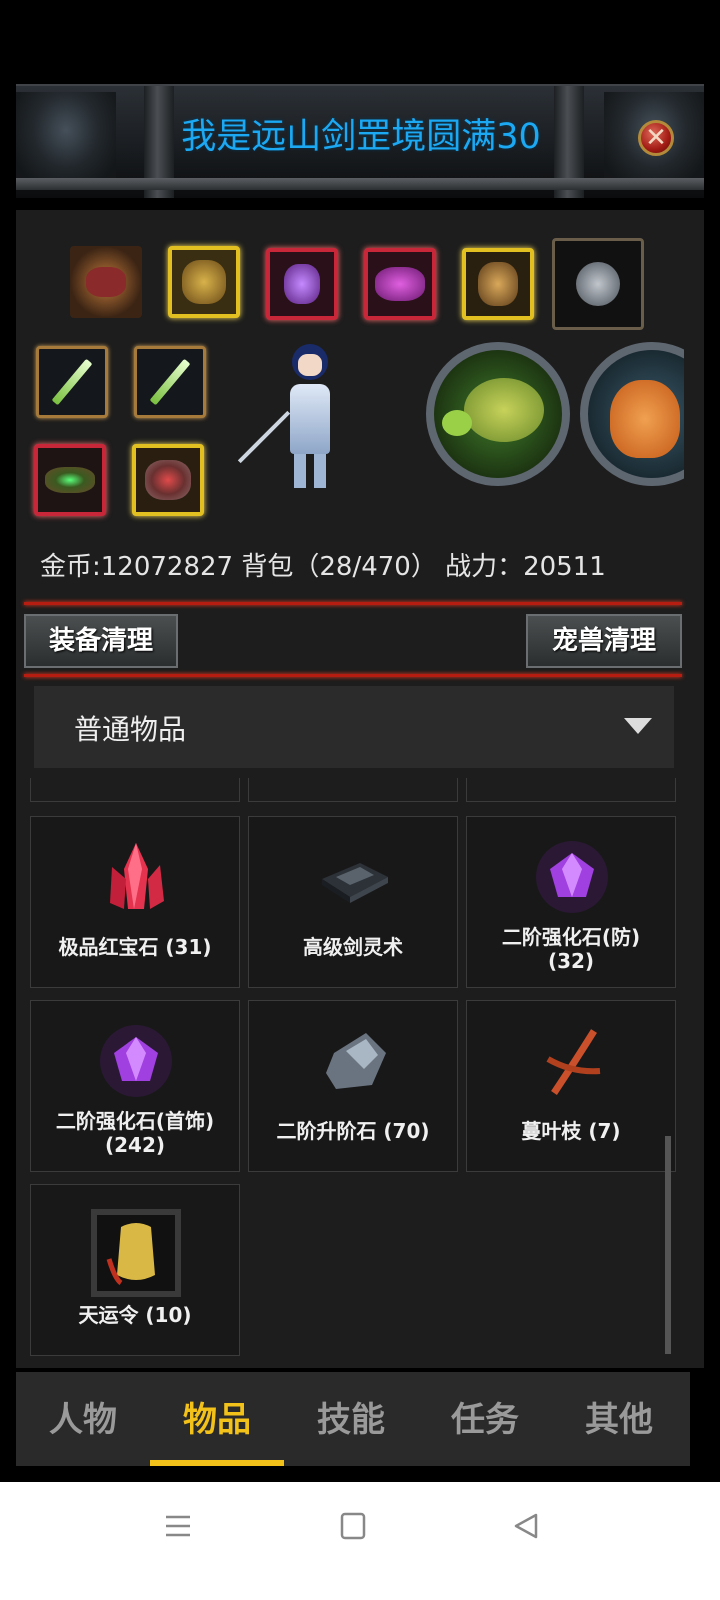  I want to click on charm-slot, so click(498, 284).